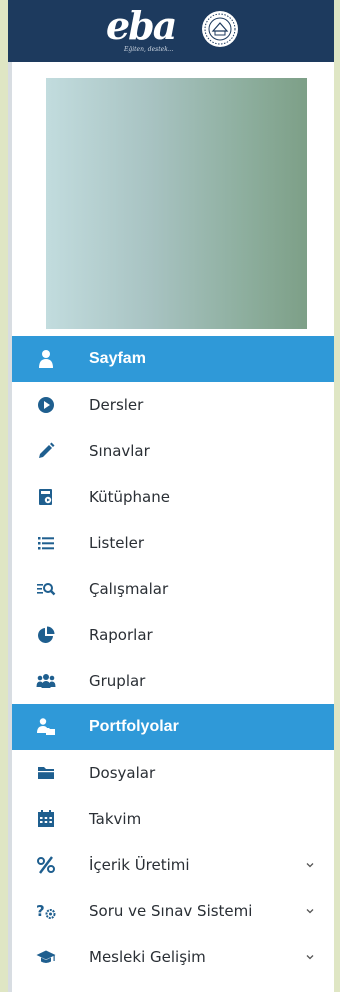  I want to click on user-icon, so click(46, 359).